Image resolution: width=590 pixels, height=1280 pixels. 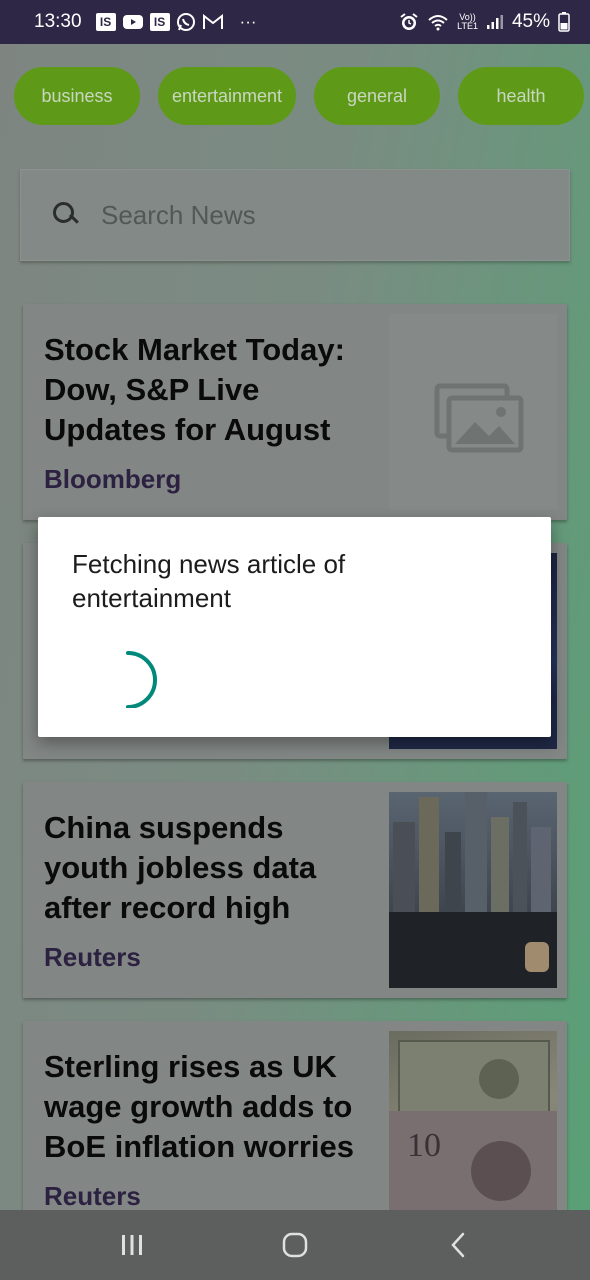 What do you see at coordinates (438, 23) in the screenshot?
I see `wifi-icon` at bounding box center [438, 23].